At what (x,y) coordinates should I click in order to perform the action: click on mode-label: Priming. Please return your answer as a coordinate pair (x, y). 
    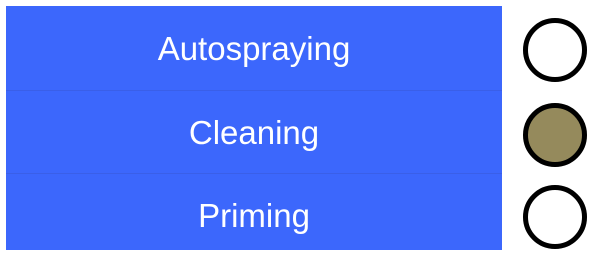
    Looking at the image, I should click on (254, 215).